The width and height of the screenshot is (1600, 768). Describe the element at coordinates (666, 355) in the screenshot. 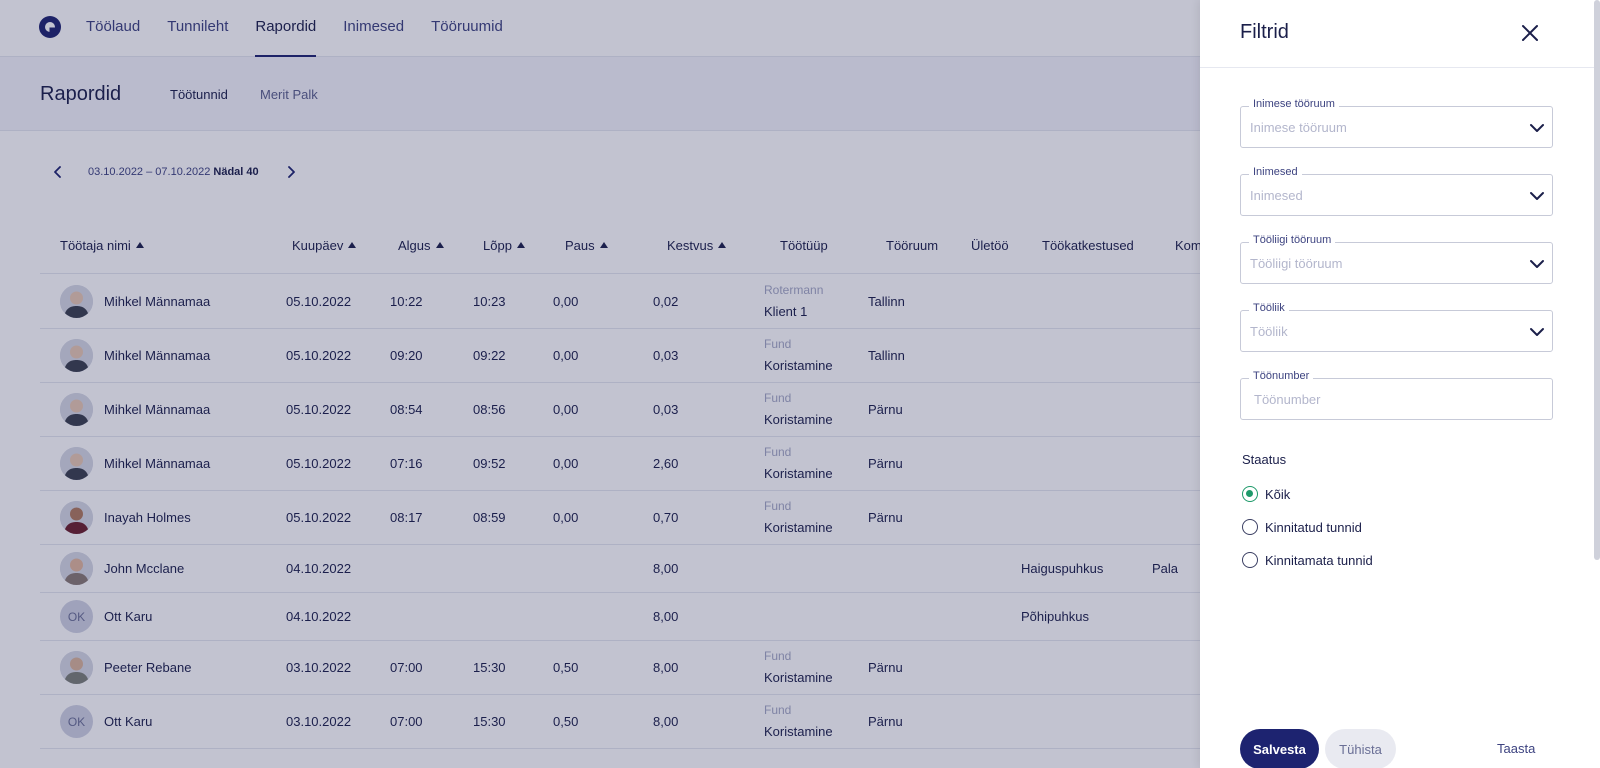

I see `duration-cell: 0,03` at that location.